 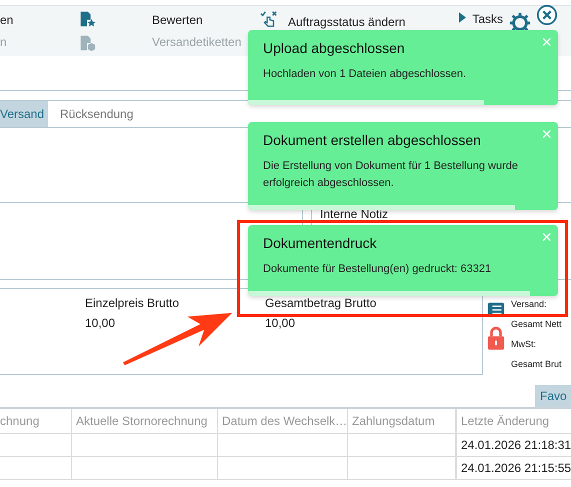 What do you see at coordinates (487, 19) in the screenshot?
I see `tasks-button: Tasks` at bounding box center [487, 19].